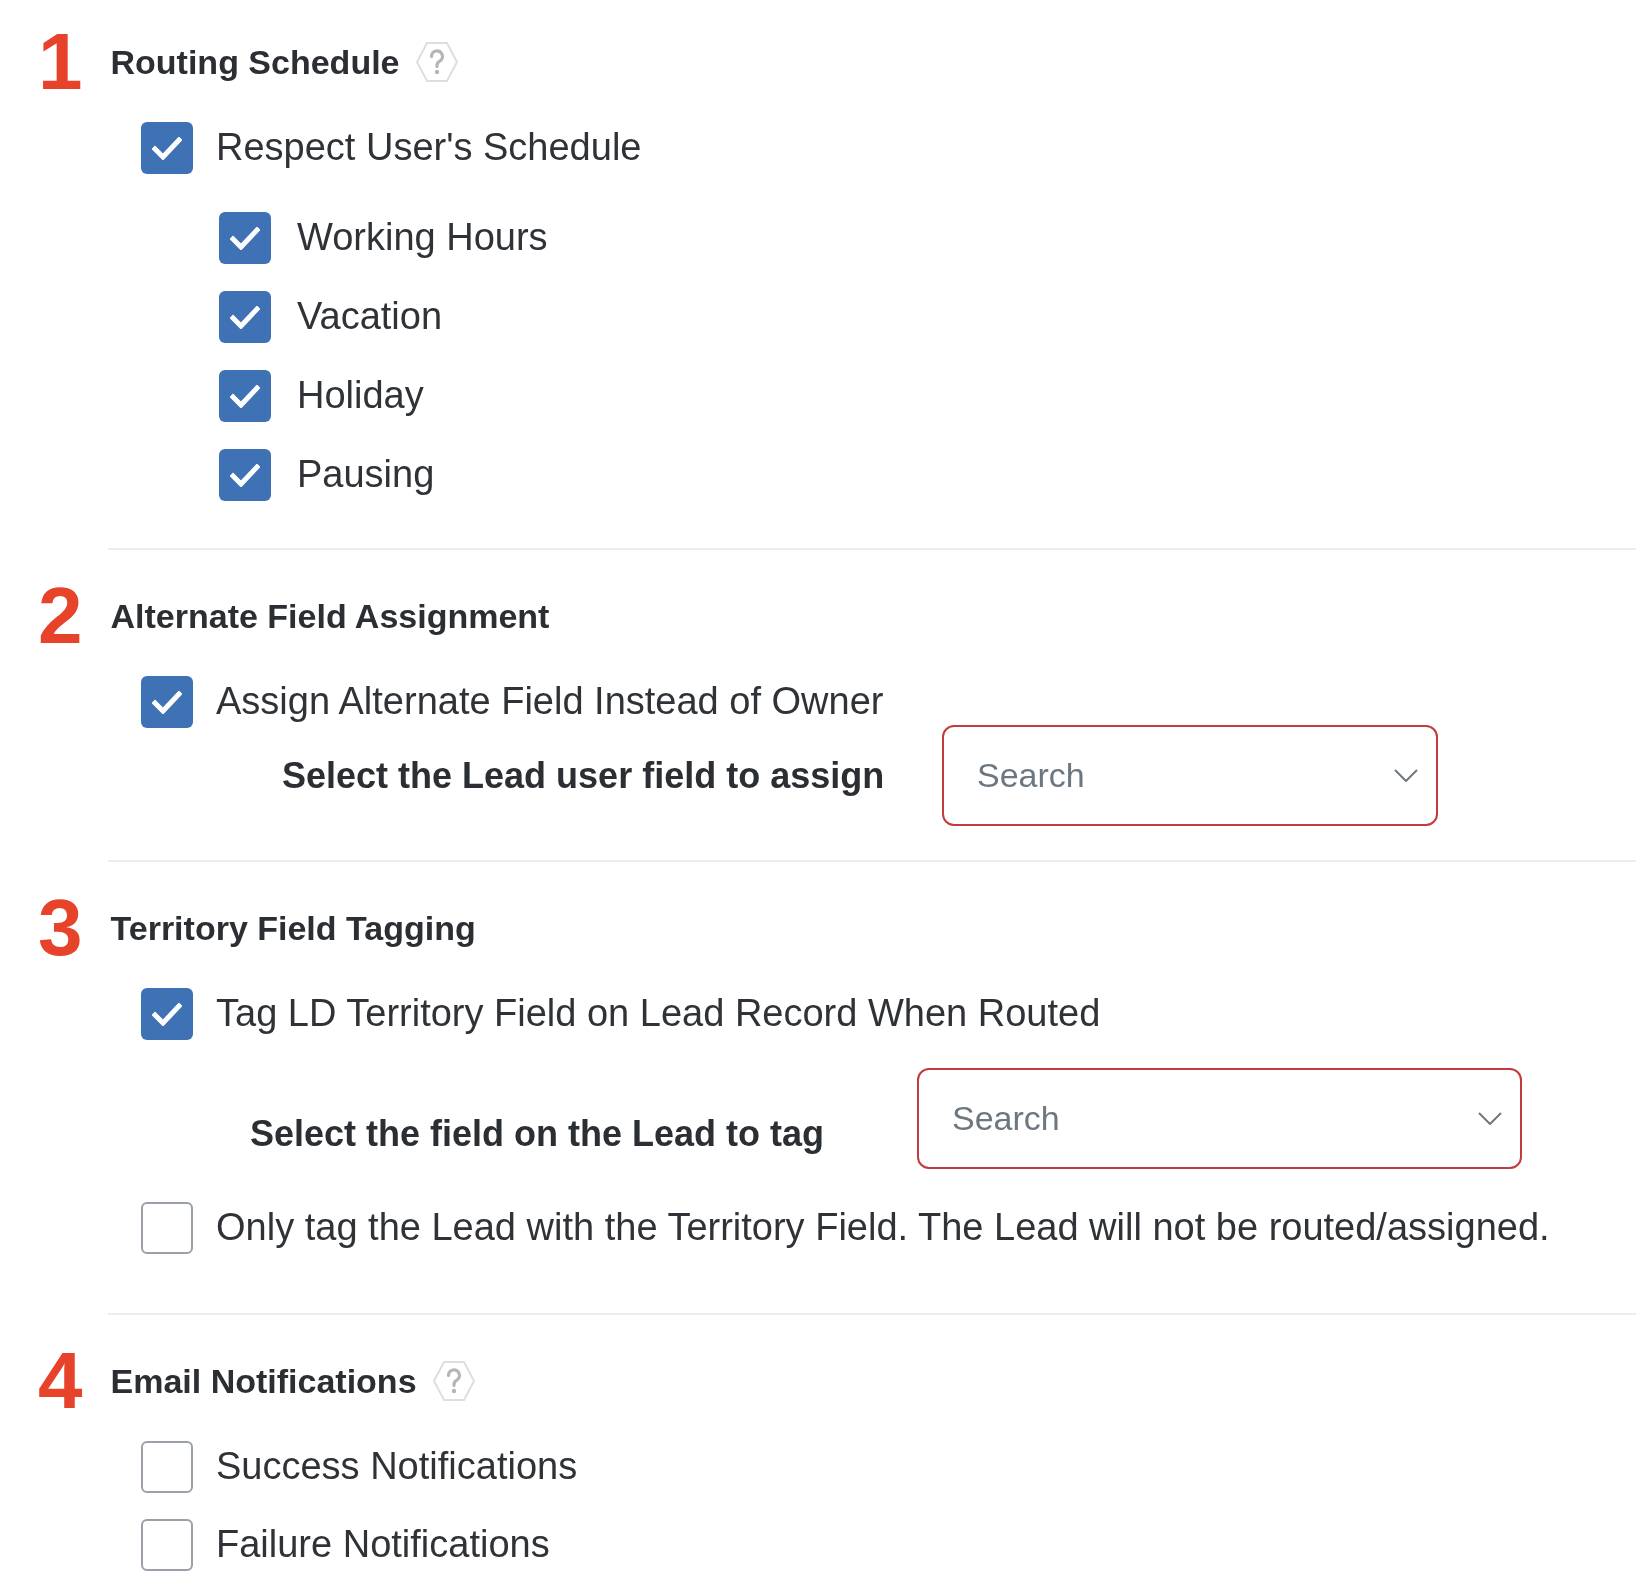  Describe the element at coordinates (429, 148) in the screenshot. I see `checkbox-label: Respect User's Schedule` at that location.